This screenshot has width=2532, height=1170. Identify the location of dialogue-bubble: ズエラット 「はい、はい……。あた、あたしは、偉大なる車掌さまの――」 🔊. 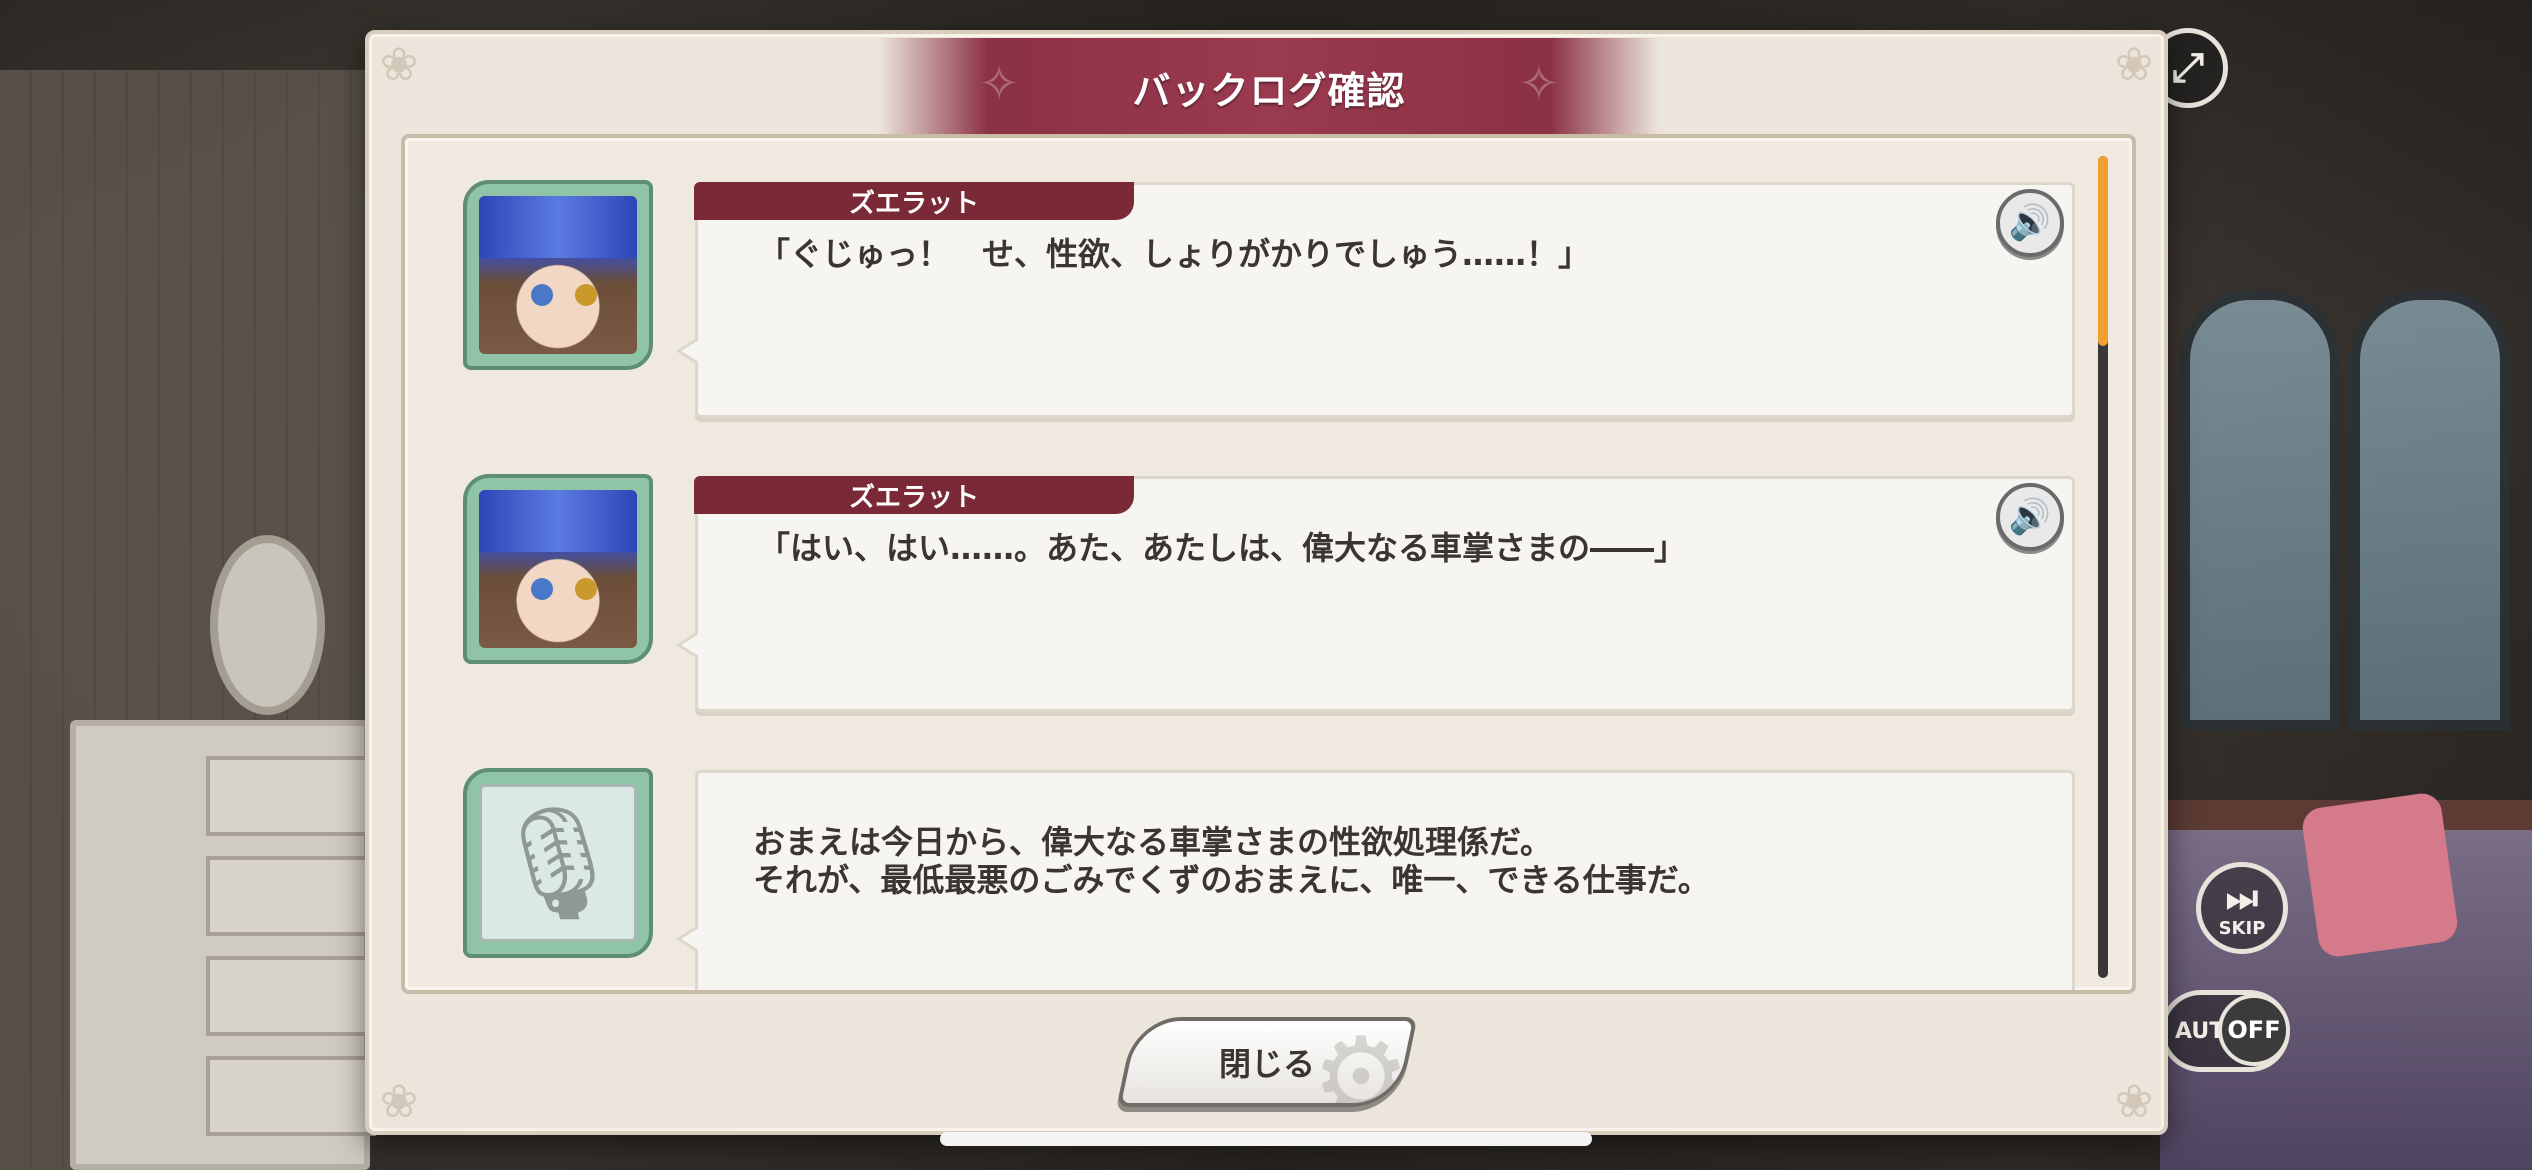
(1375, 594).